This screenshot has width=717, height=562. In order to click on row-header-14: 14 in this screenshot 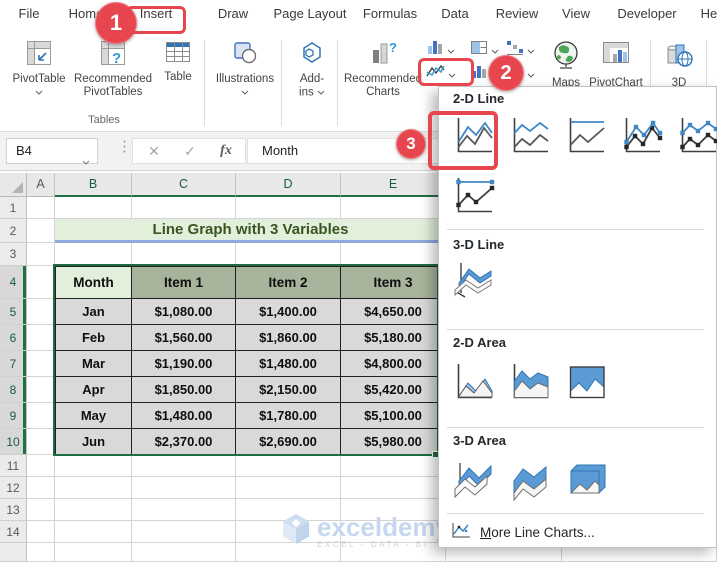, I will do `click(13, 532)`.